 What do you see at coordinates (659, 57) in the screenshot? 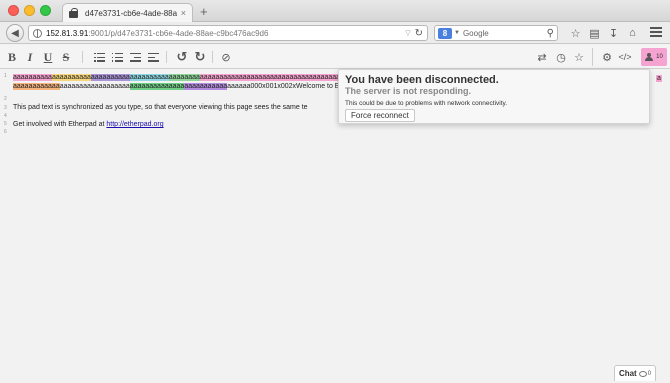
I see `users-count: 10` at bounding box center [659, 57].